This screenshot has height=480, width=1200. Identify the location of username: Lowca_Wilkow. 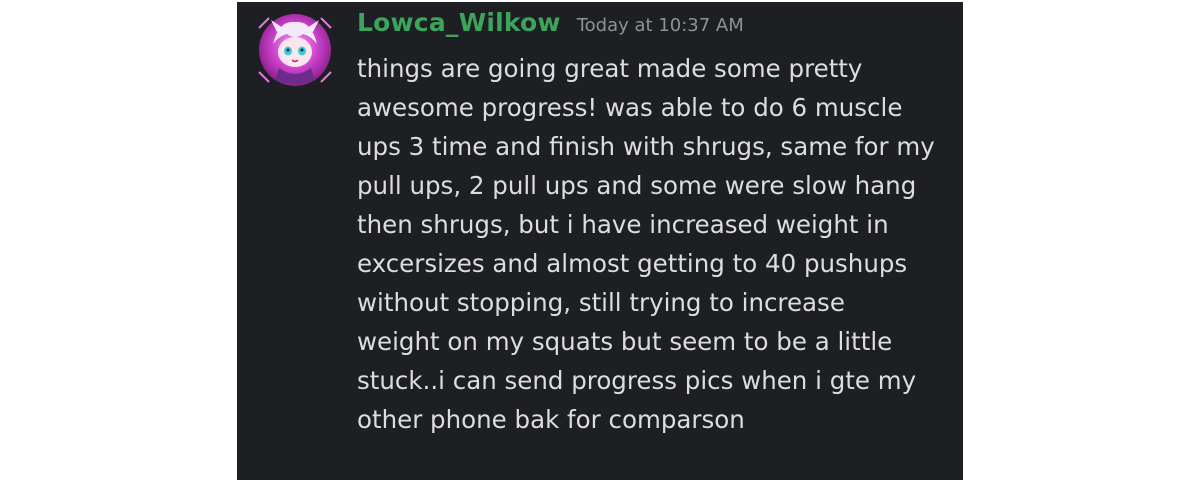
(459, 22).